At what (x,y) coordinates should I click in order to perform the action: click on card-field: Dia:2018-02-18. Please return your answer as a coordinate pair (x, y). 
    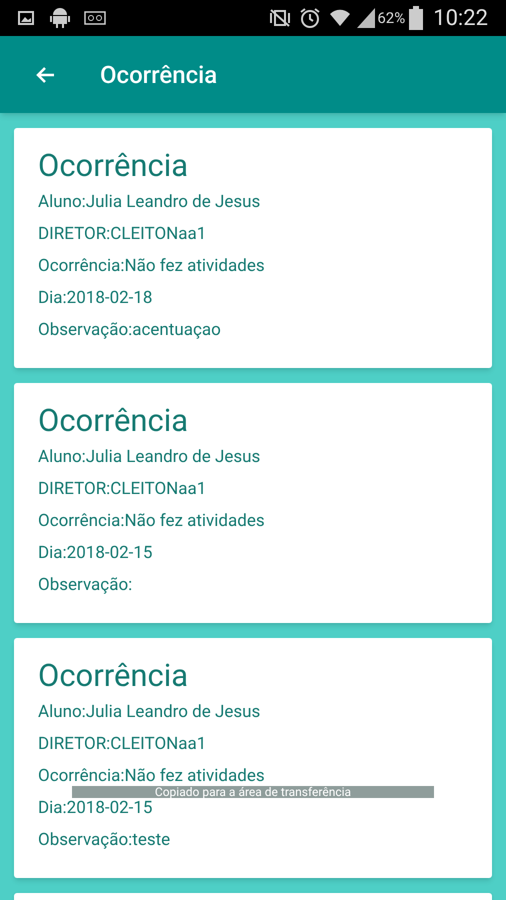
    Looking at the image, I should click on (95, 298).